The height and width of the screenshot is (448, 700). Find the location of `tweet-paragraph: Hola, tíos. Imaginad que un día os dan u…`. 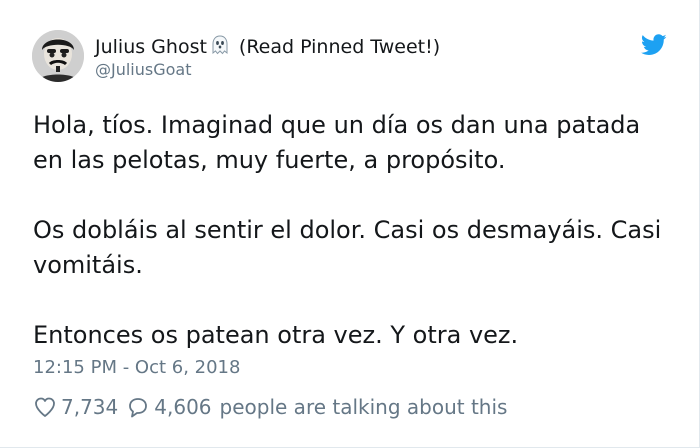

tweet-paragraph: Hola, tíos. Imaginad que un día os dan u… is located at coordinates (337, 142).